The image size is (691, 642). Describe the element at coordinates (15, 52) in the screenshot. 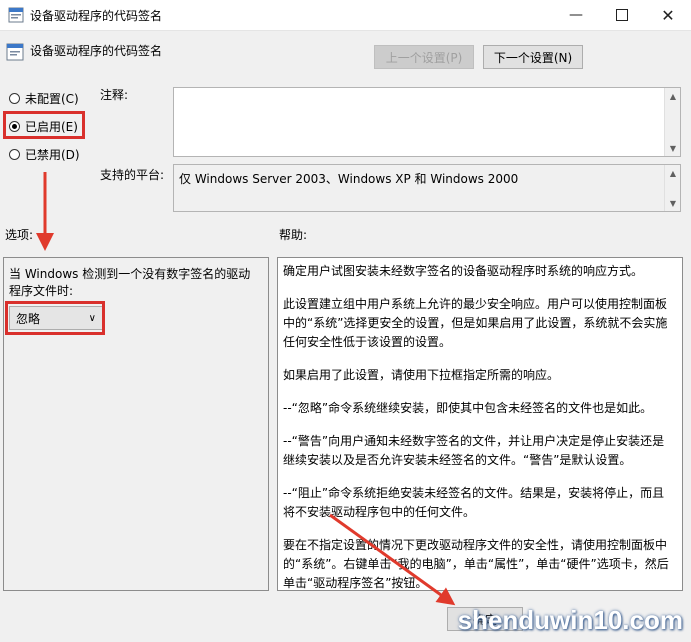

I see `policy-setting-icon` at that location.